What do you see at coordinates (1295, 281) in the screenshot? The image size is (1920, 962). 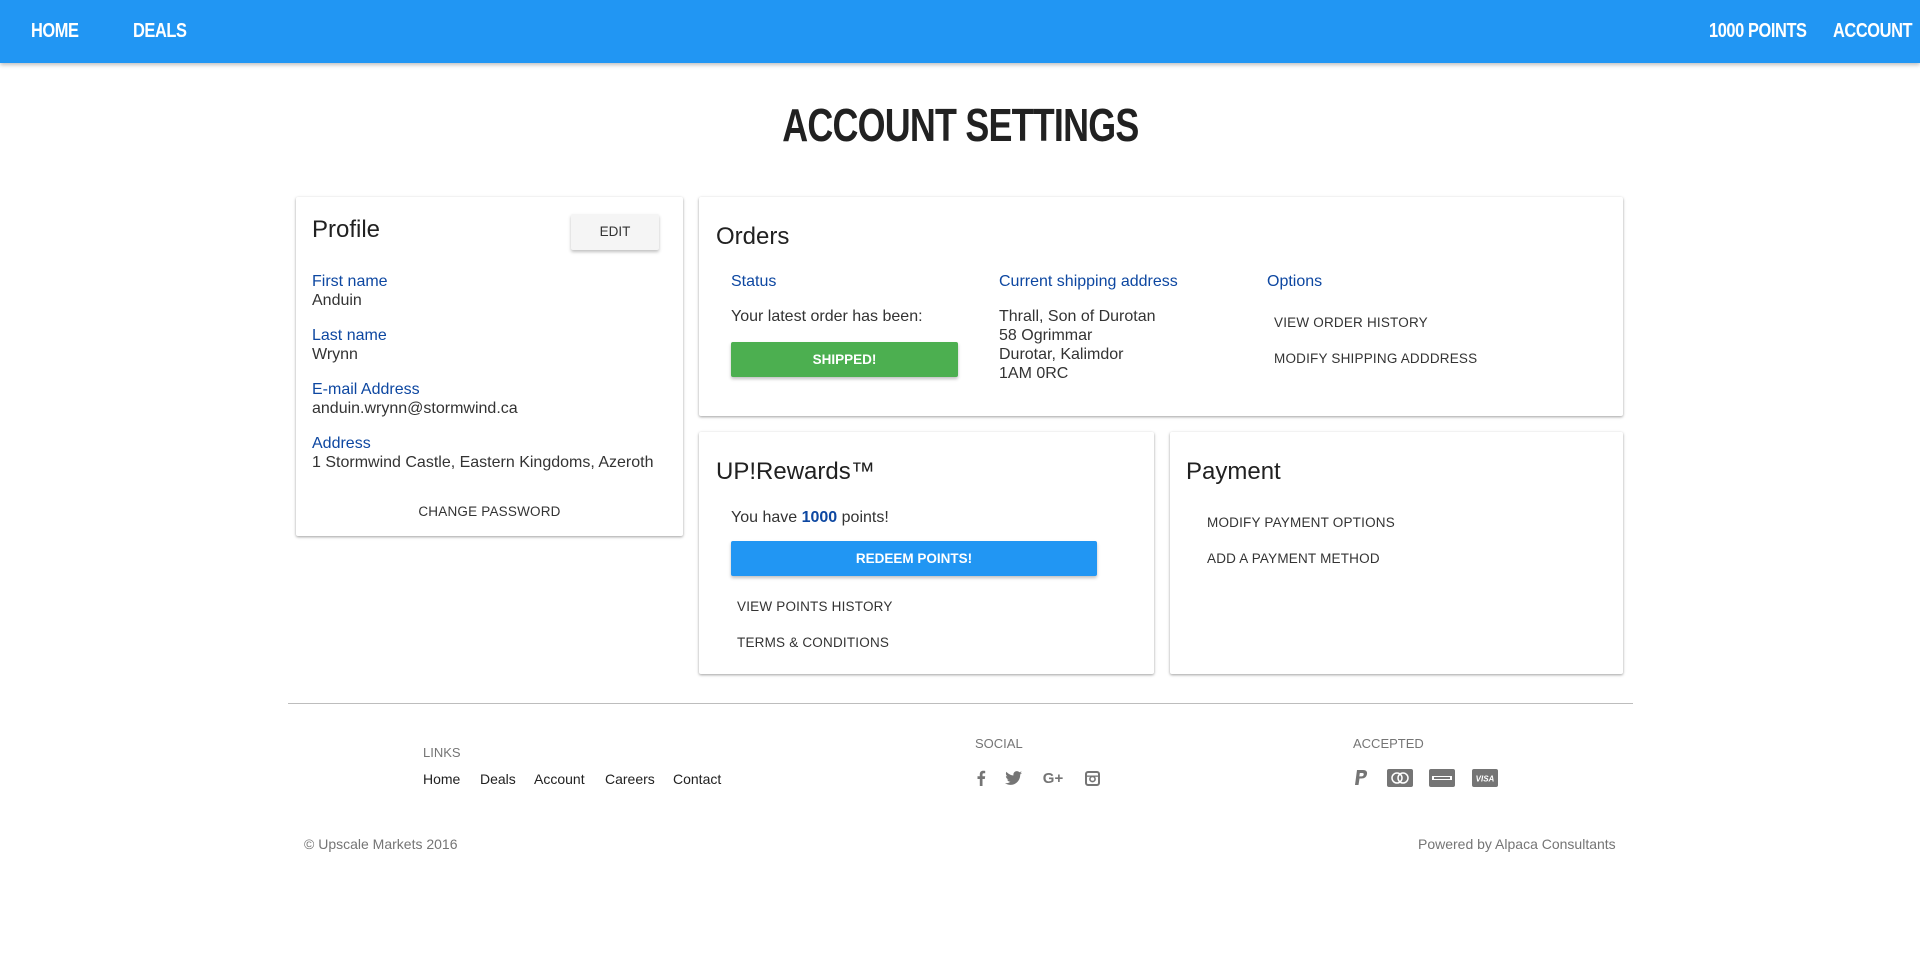 I see `order-options-label: Options` at bounding box center [1295, 281].